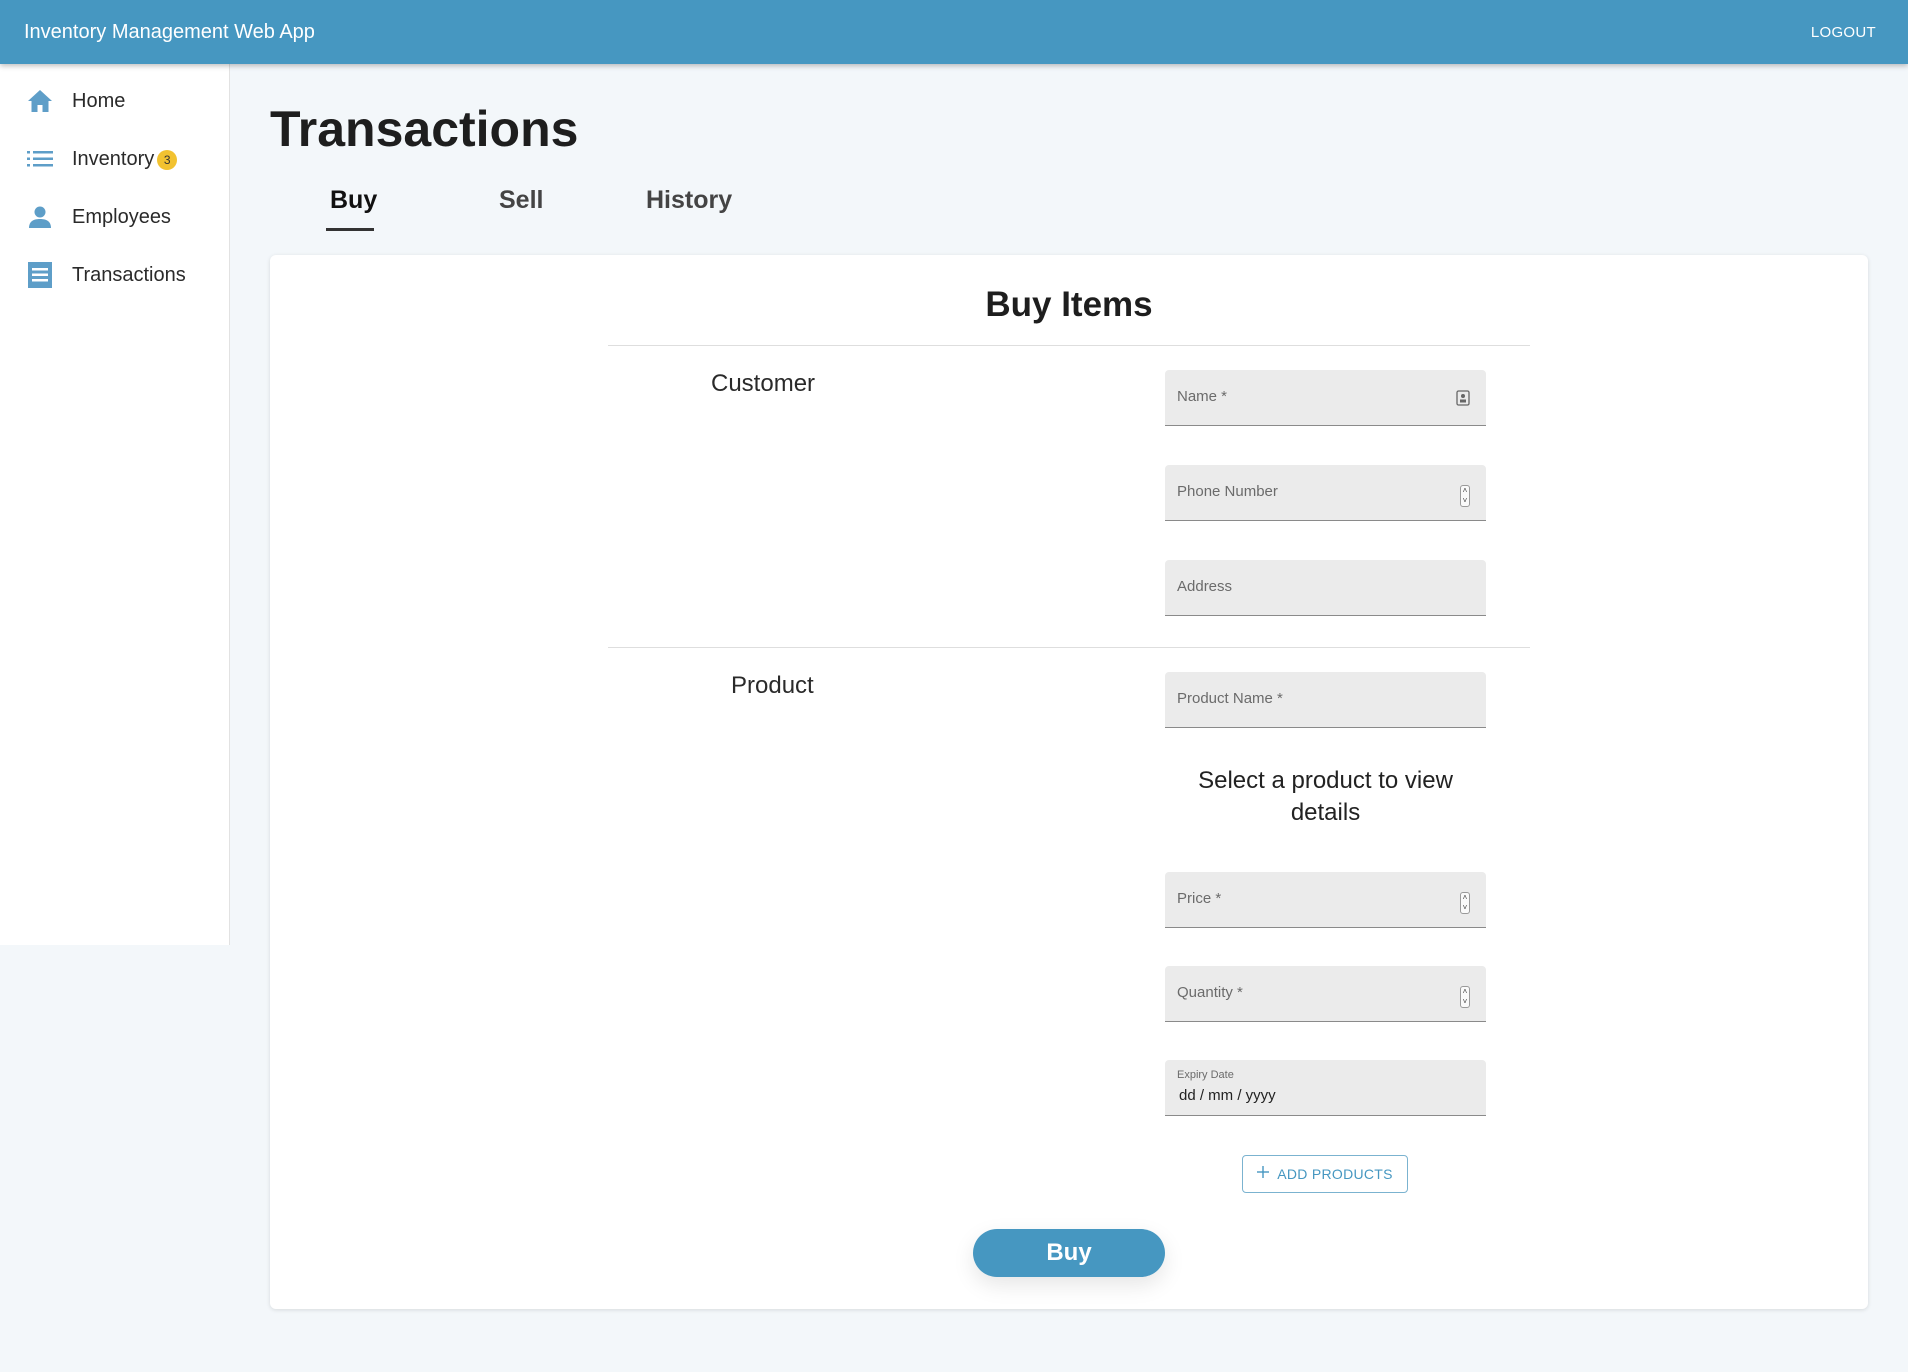 This screenshot has height=1372, width=1908. I want to click on buy-button: Buy, so click(1069, 1253).